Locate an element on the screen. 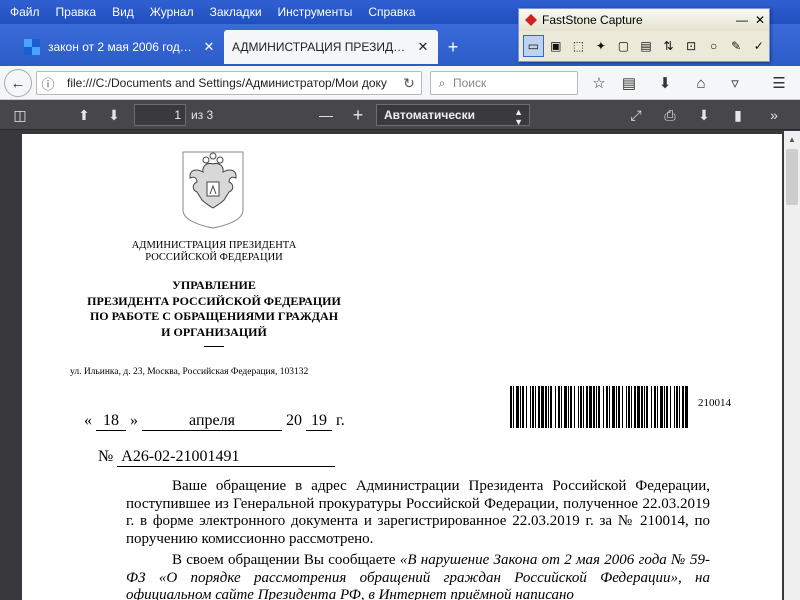 This screenshot has width=800, height=600. capture-object-icon: ▣ is located at coordinates (556, 46).